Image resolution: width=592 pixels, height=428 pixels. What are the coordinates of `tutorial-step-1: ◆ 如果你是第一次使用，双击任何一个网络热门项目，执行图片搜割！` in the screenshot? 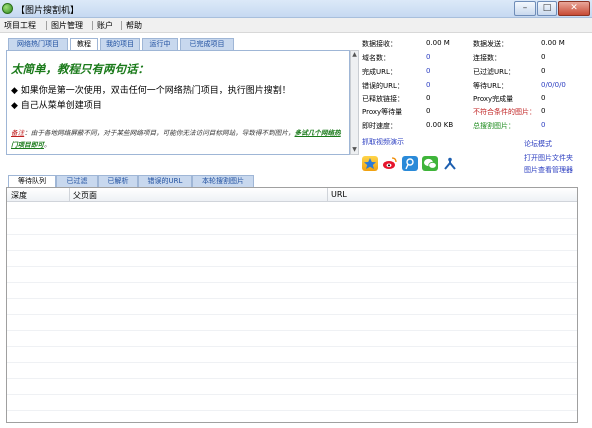 It's located at (151, 91).